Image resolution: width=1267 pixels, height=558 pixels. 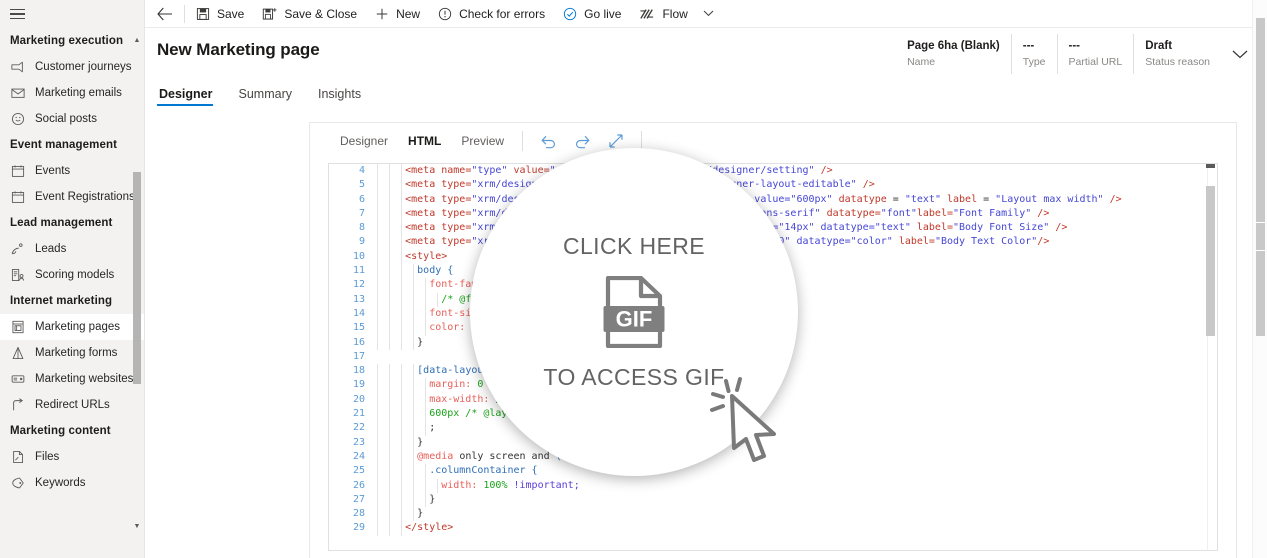 I want to click on line-number: 6, so click(x=361, y=199).